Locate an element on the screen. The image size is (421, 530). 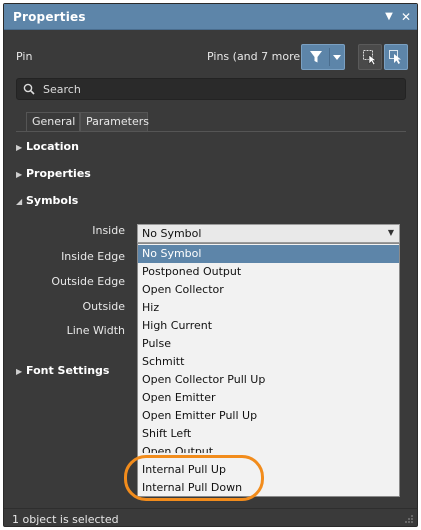
dropdown-option: Open Output is located at coordinates (268, 448).